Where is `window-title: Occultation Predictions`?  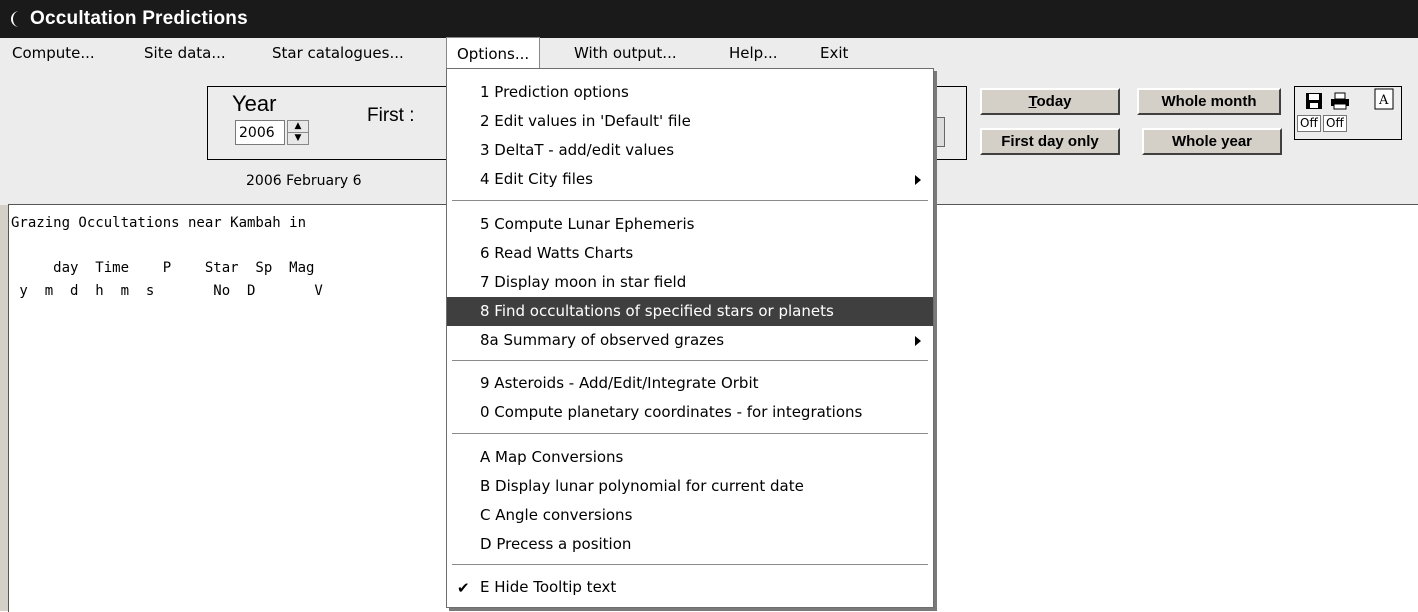
window-title: Occultation Predictions is located at coordinates (139, 18).